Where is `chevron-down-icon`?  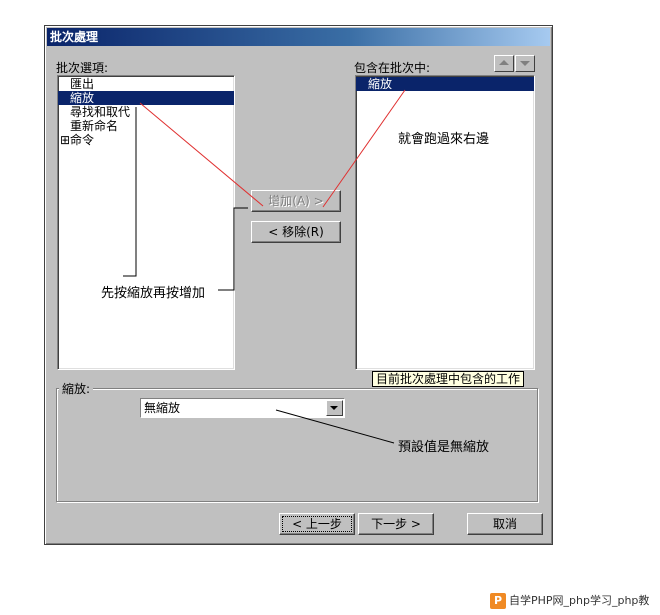
chevron-down-icon is located at coordinates (334, 408).